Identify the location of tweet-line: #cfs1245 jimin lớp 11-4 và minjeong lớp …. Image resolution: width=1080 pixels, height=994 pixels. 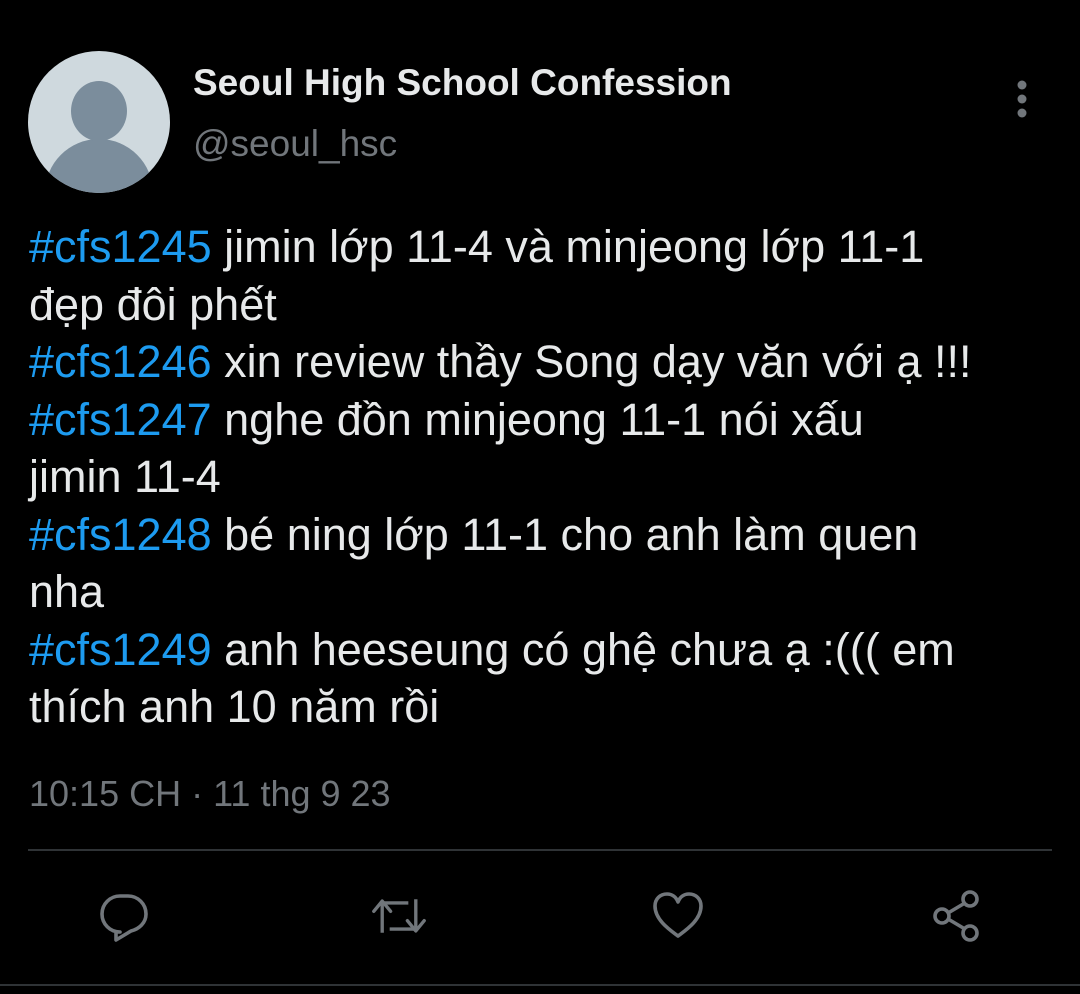
(549, 247).